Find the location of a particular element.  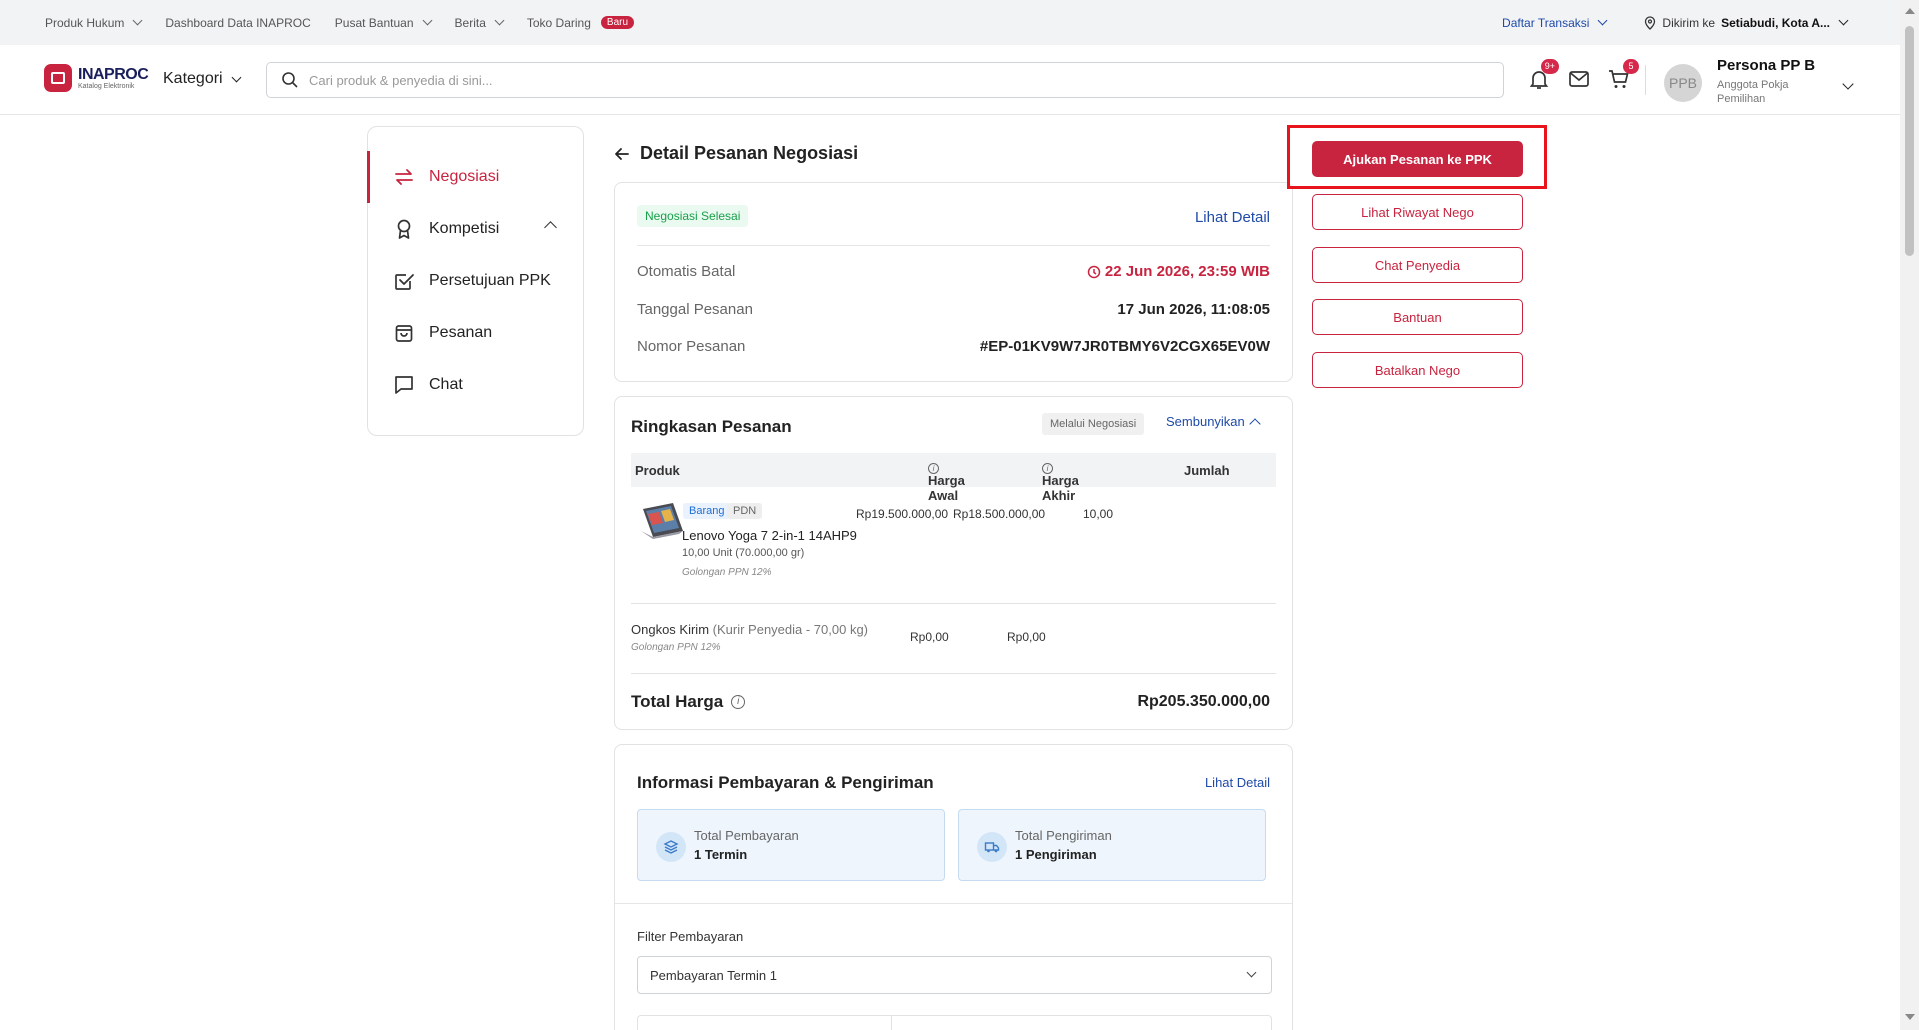

topnav-label: Produk Hukum is located at coordinates (85, 22).